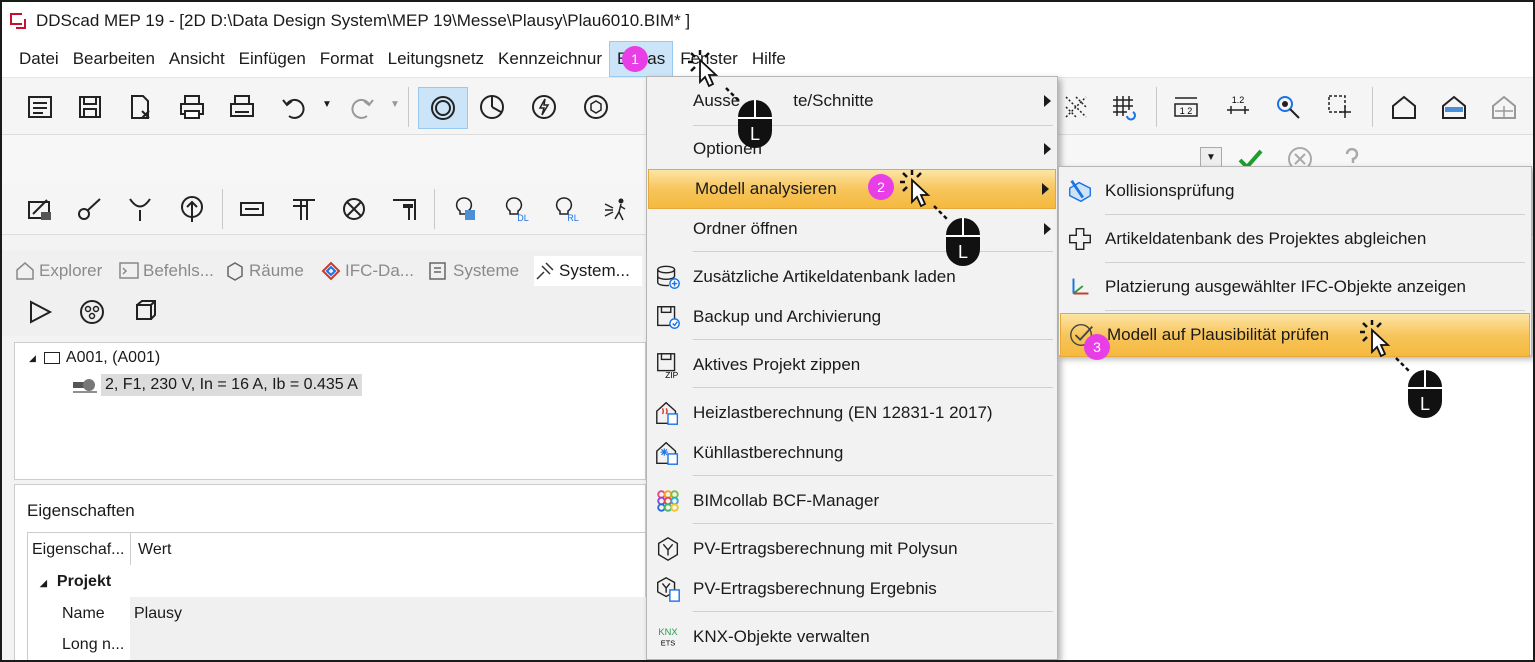  Describe the element at coordinates (354, 209) in the screenshot. I see `lamp-icon` at that location.